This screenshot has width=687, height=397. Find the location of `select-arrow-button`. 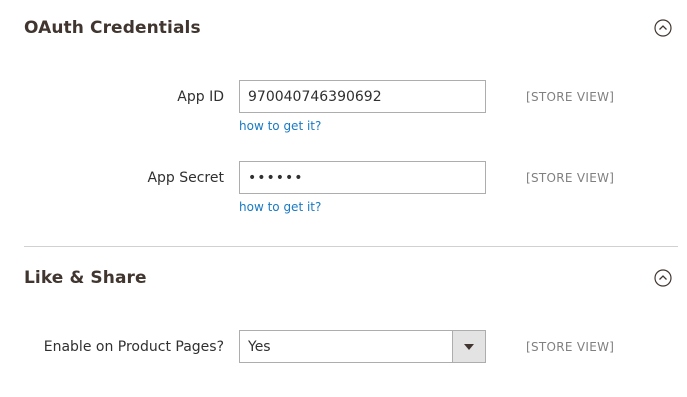

select-arrow-button is located at coordinates (468, 346).